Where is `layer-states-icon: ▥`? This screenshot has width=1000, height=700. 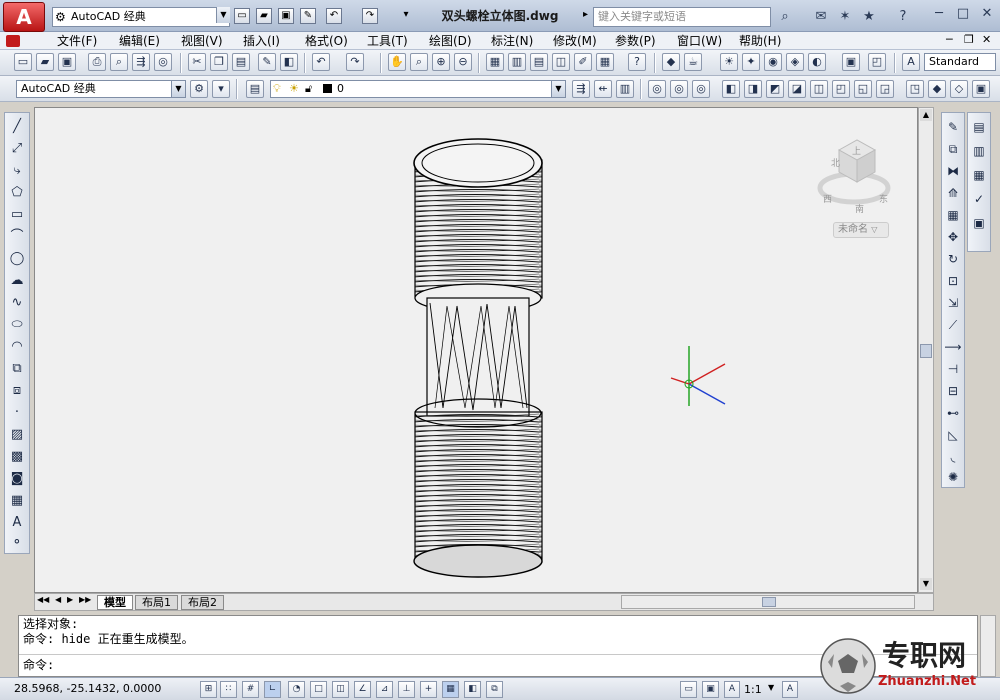 layer-states-icon: ▥ is located at coordinates (625, 89).